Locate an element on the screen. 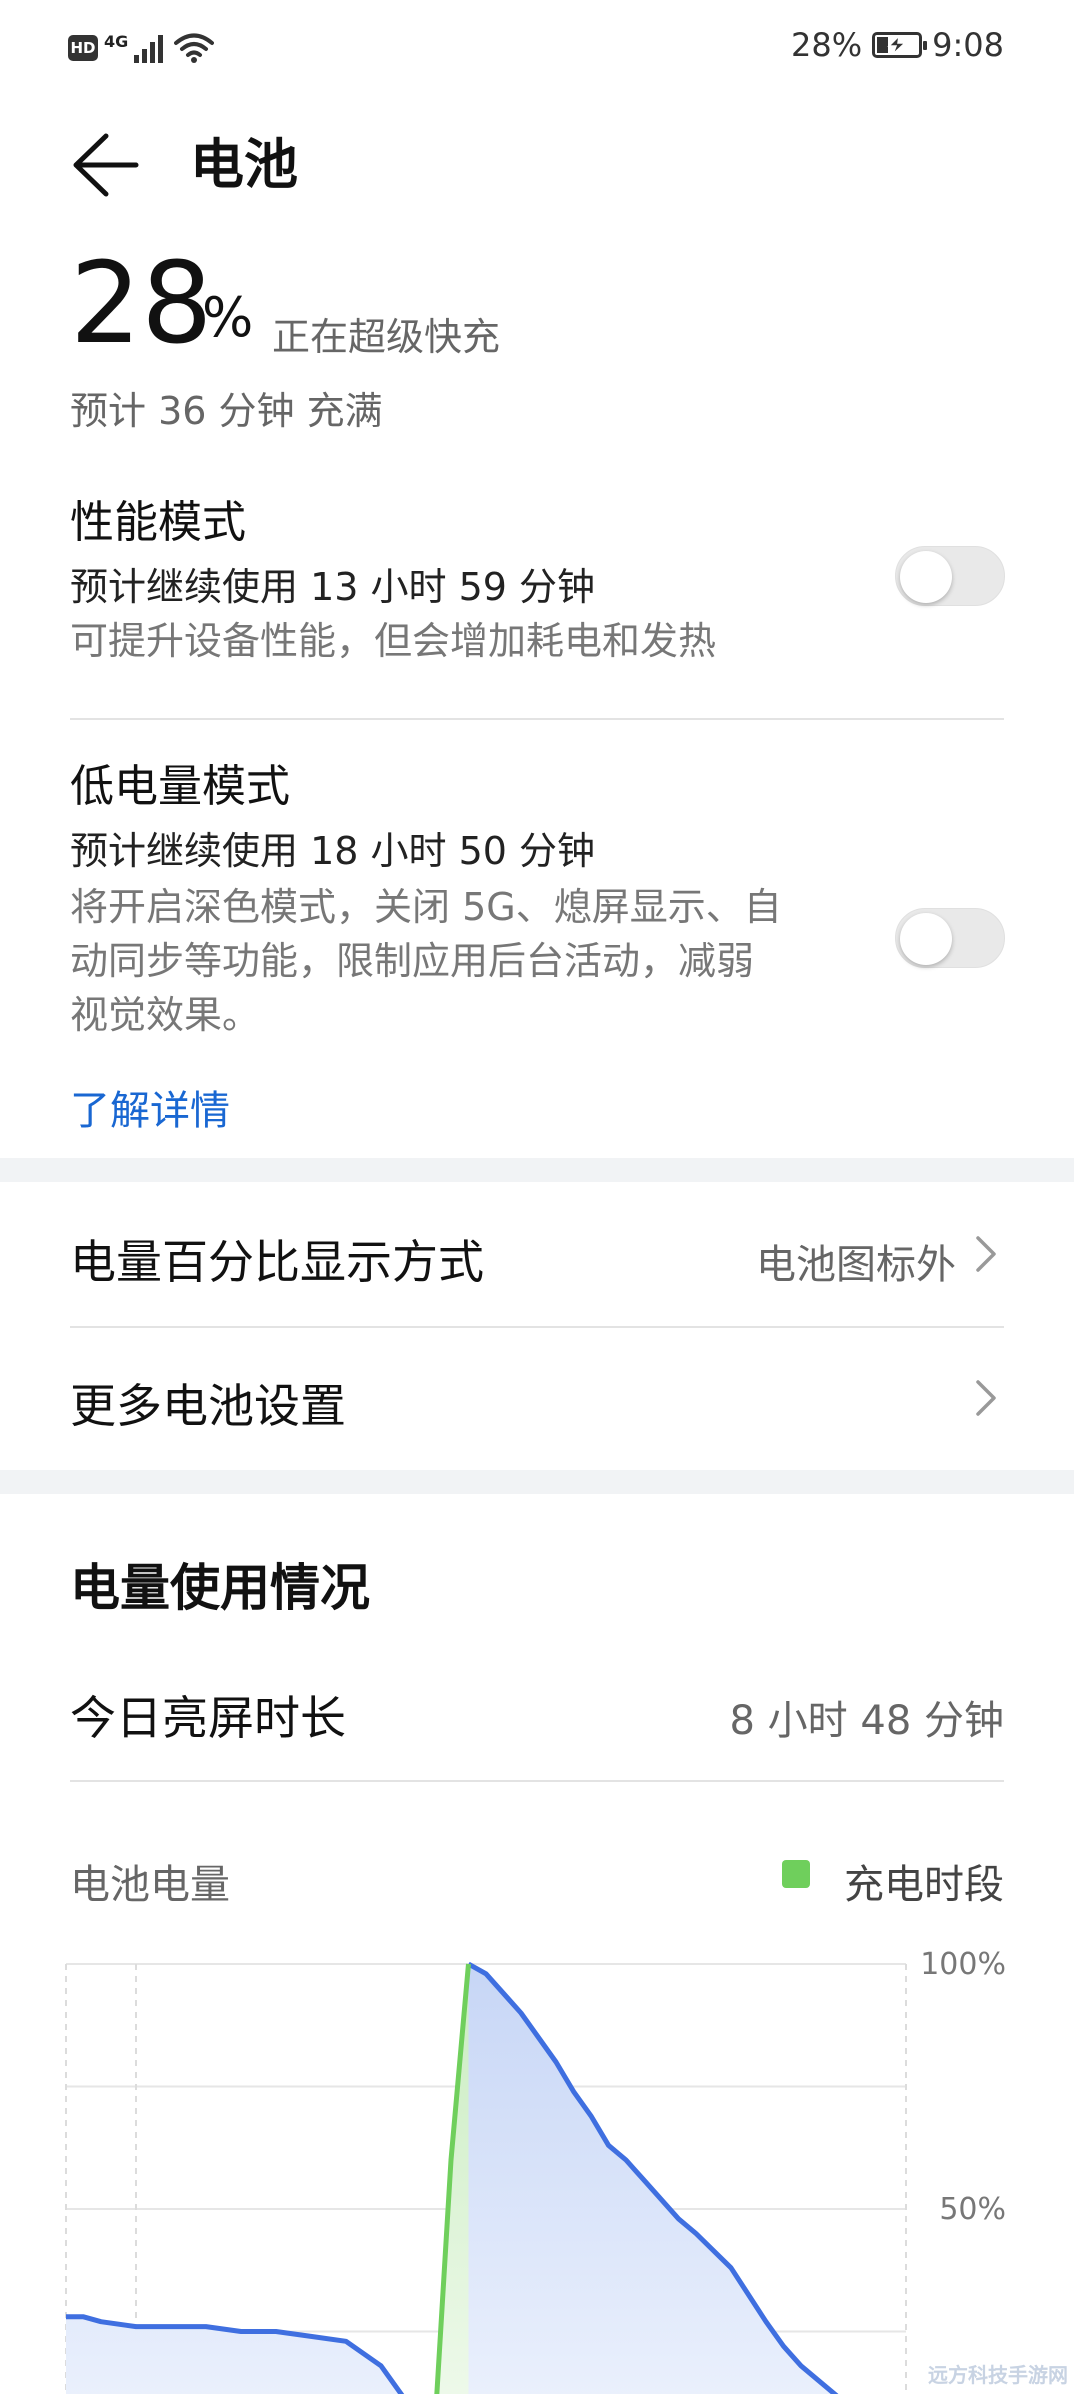  performance-mode-title: 性能模式 is located at coordinates (158, 522).